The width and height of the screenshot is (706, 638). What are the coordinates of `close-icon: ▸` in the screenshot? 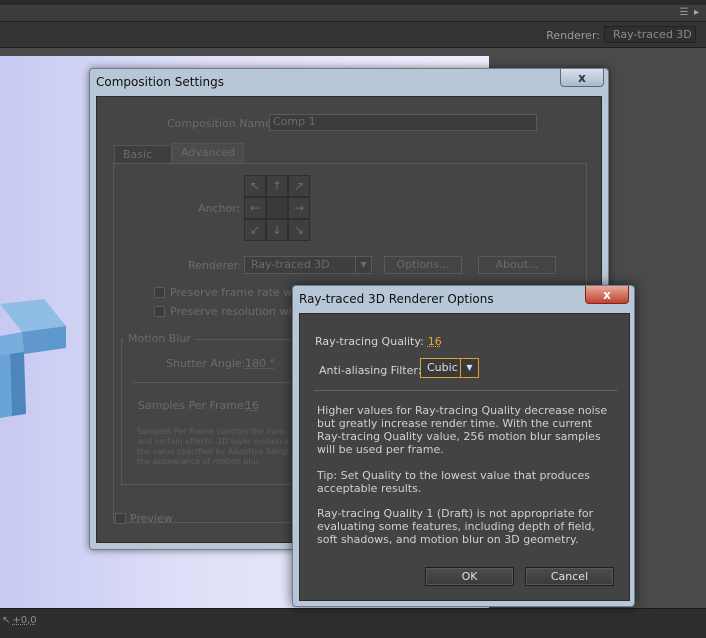 It's located at (699, 13).